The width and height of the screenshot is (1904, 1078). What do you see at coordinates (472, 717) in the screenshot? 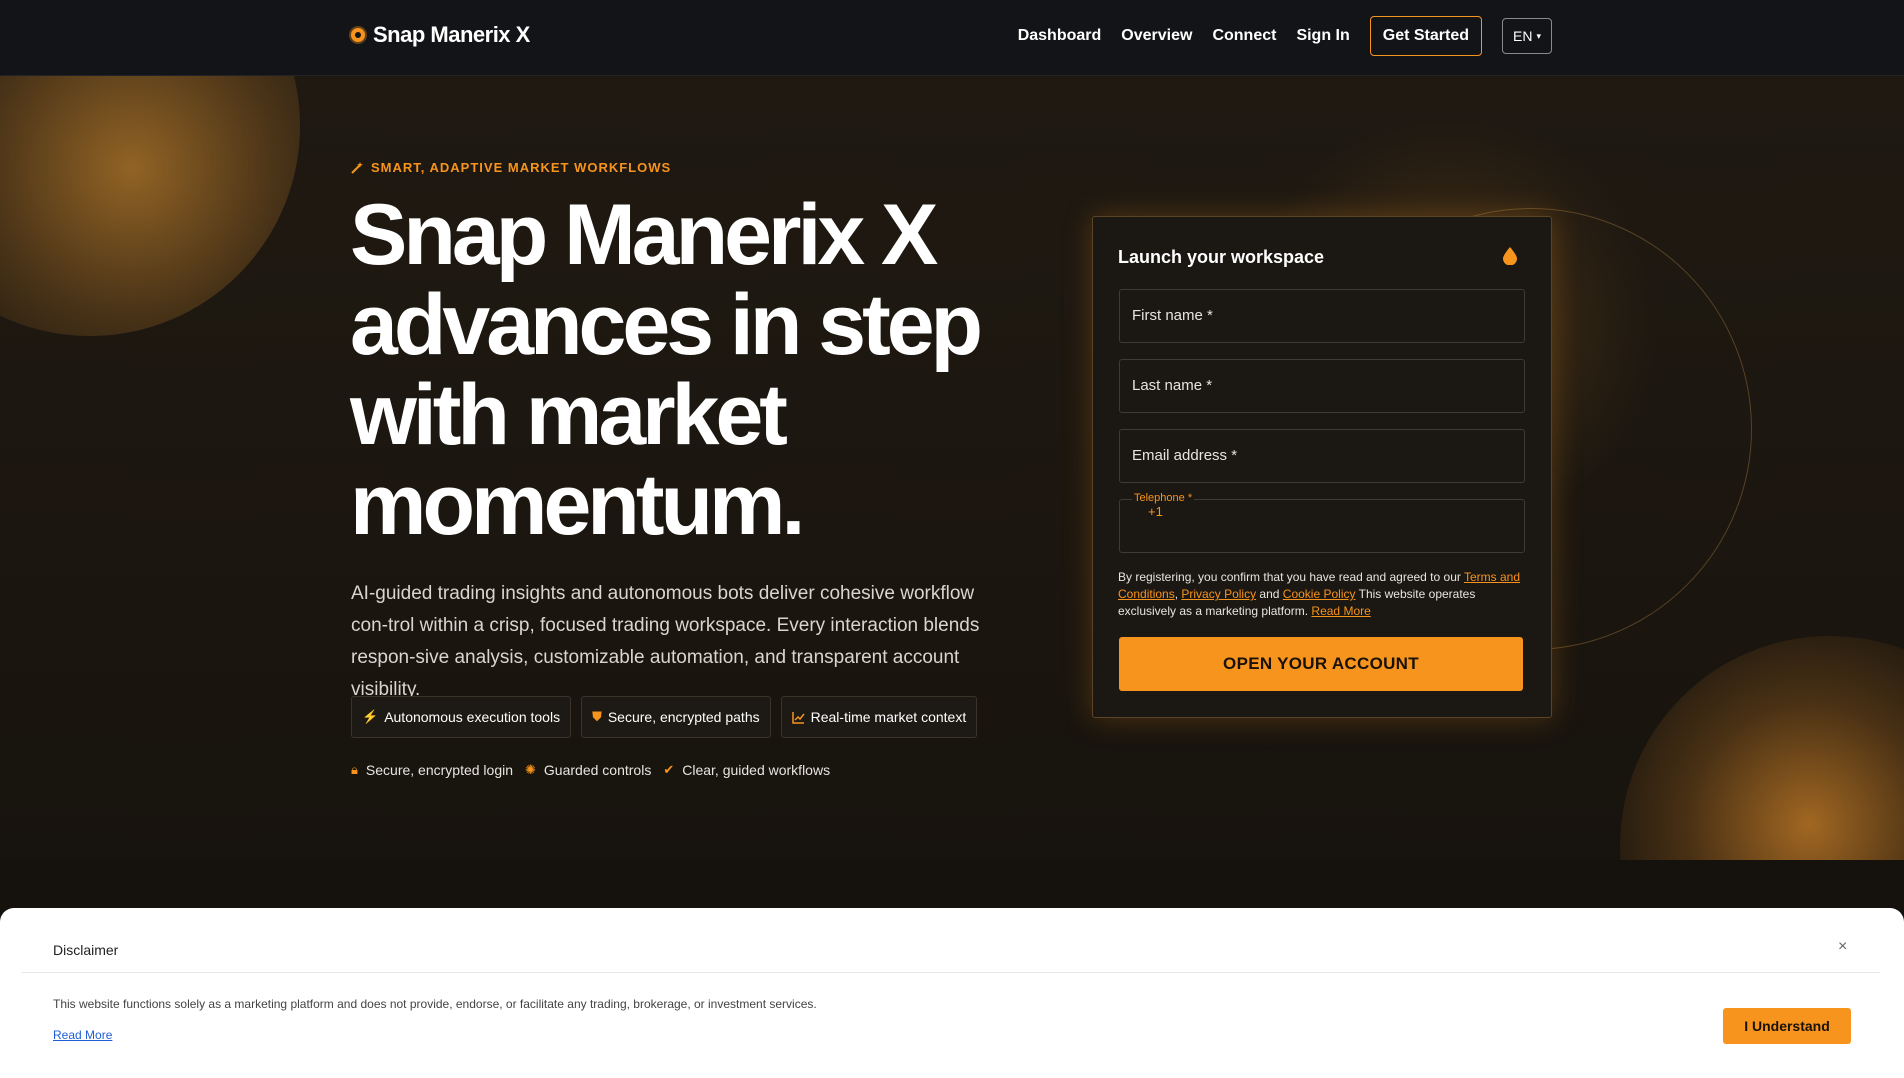
I see `feature-chip-label: Autonomous execution tools` at bounding box center [472, 717].